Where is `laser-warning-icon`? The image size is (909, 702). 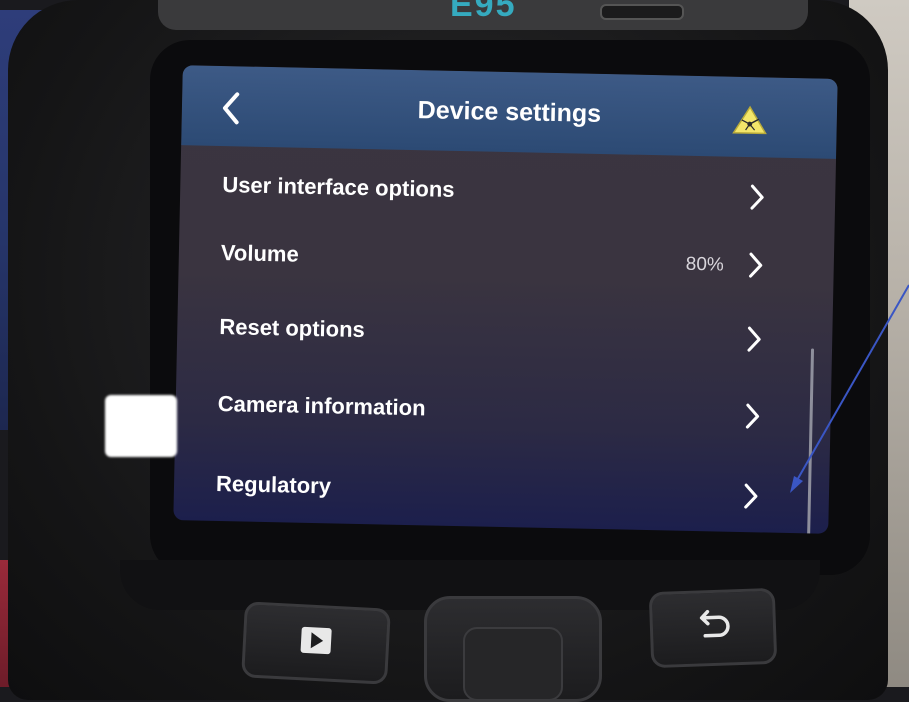 laser-warning-icon is located at coordinates (750, 120).